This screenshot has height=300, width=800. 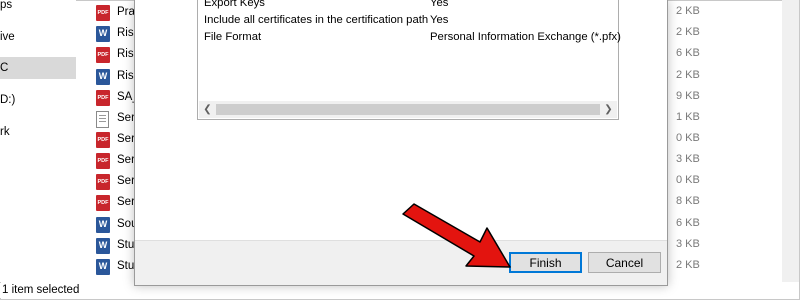 I want to click on nav-item-label: rk, so click(x=5, y=132).